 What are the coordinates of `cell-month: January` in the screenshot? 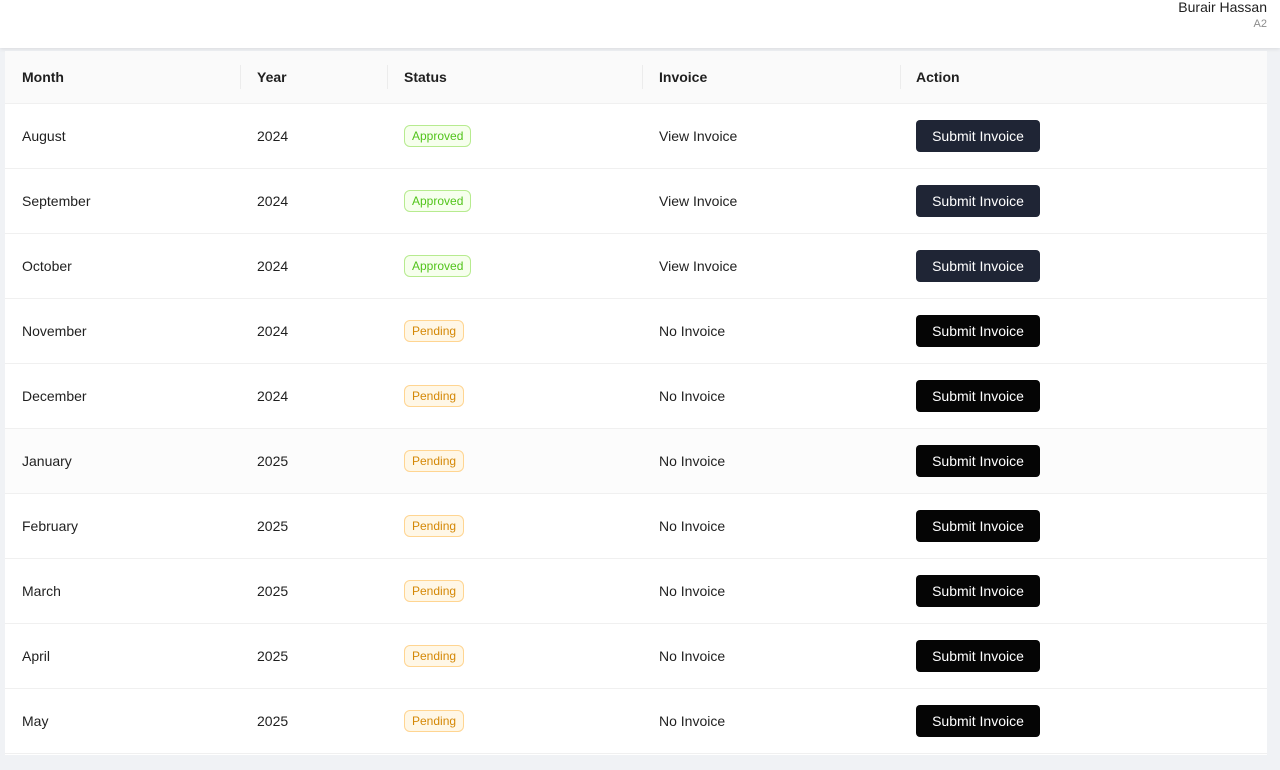 It's located at (47, 461).